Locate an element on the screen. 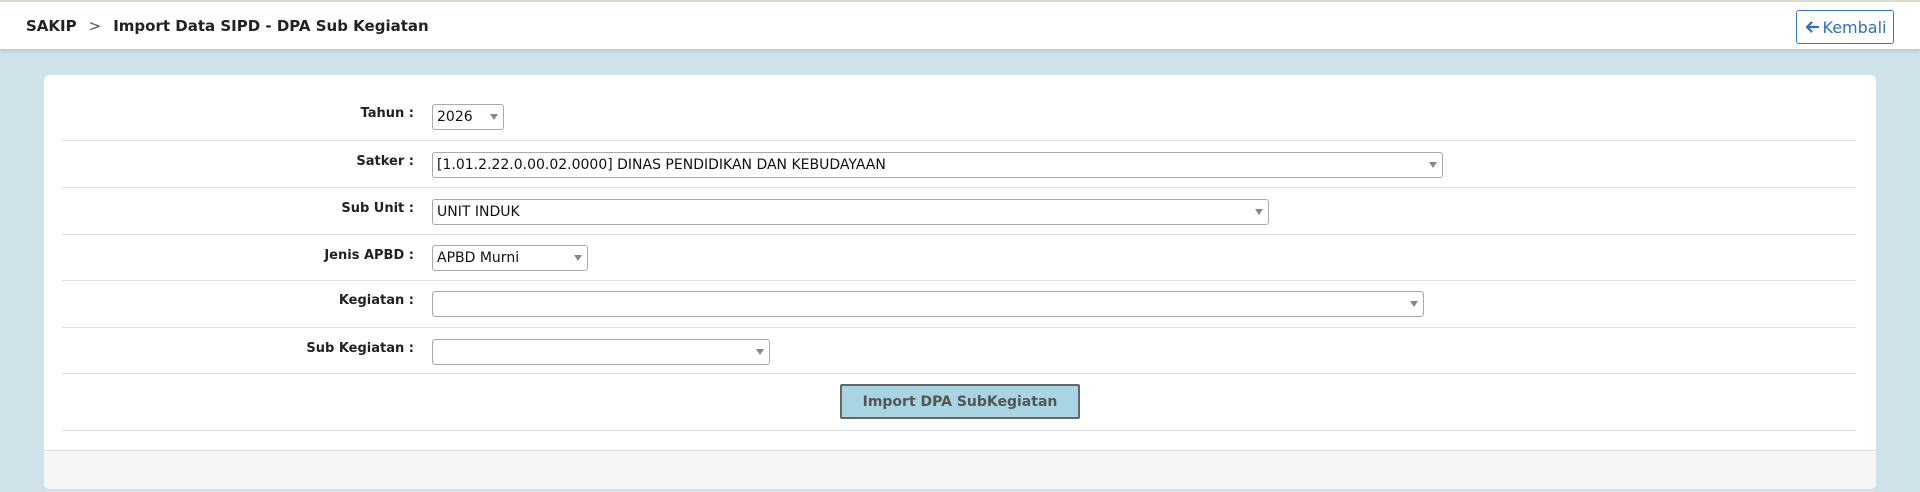 The height and width of the screenshot is (492, 1920). kegiatan-select is located at coordinates (928, 304).